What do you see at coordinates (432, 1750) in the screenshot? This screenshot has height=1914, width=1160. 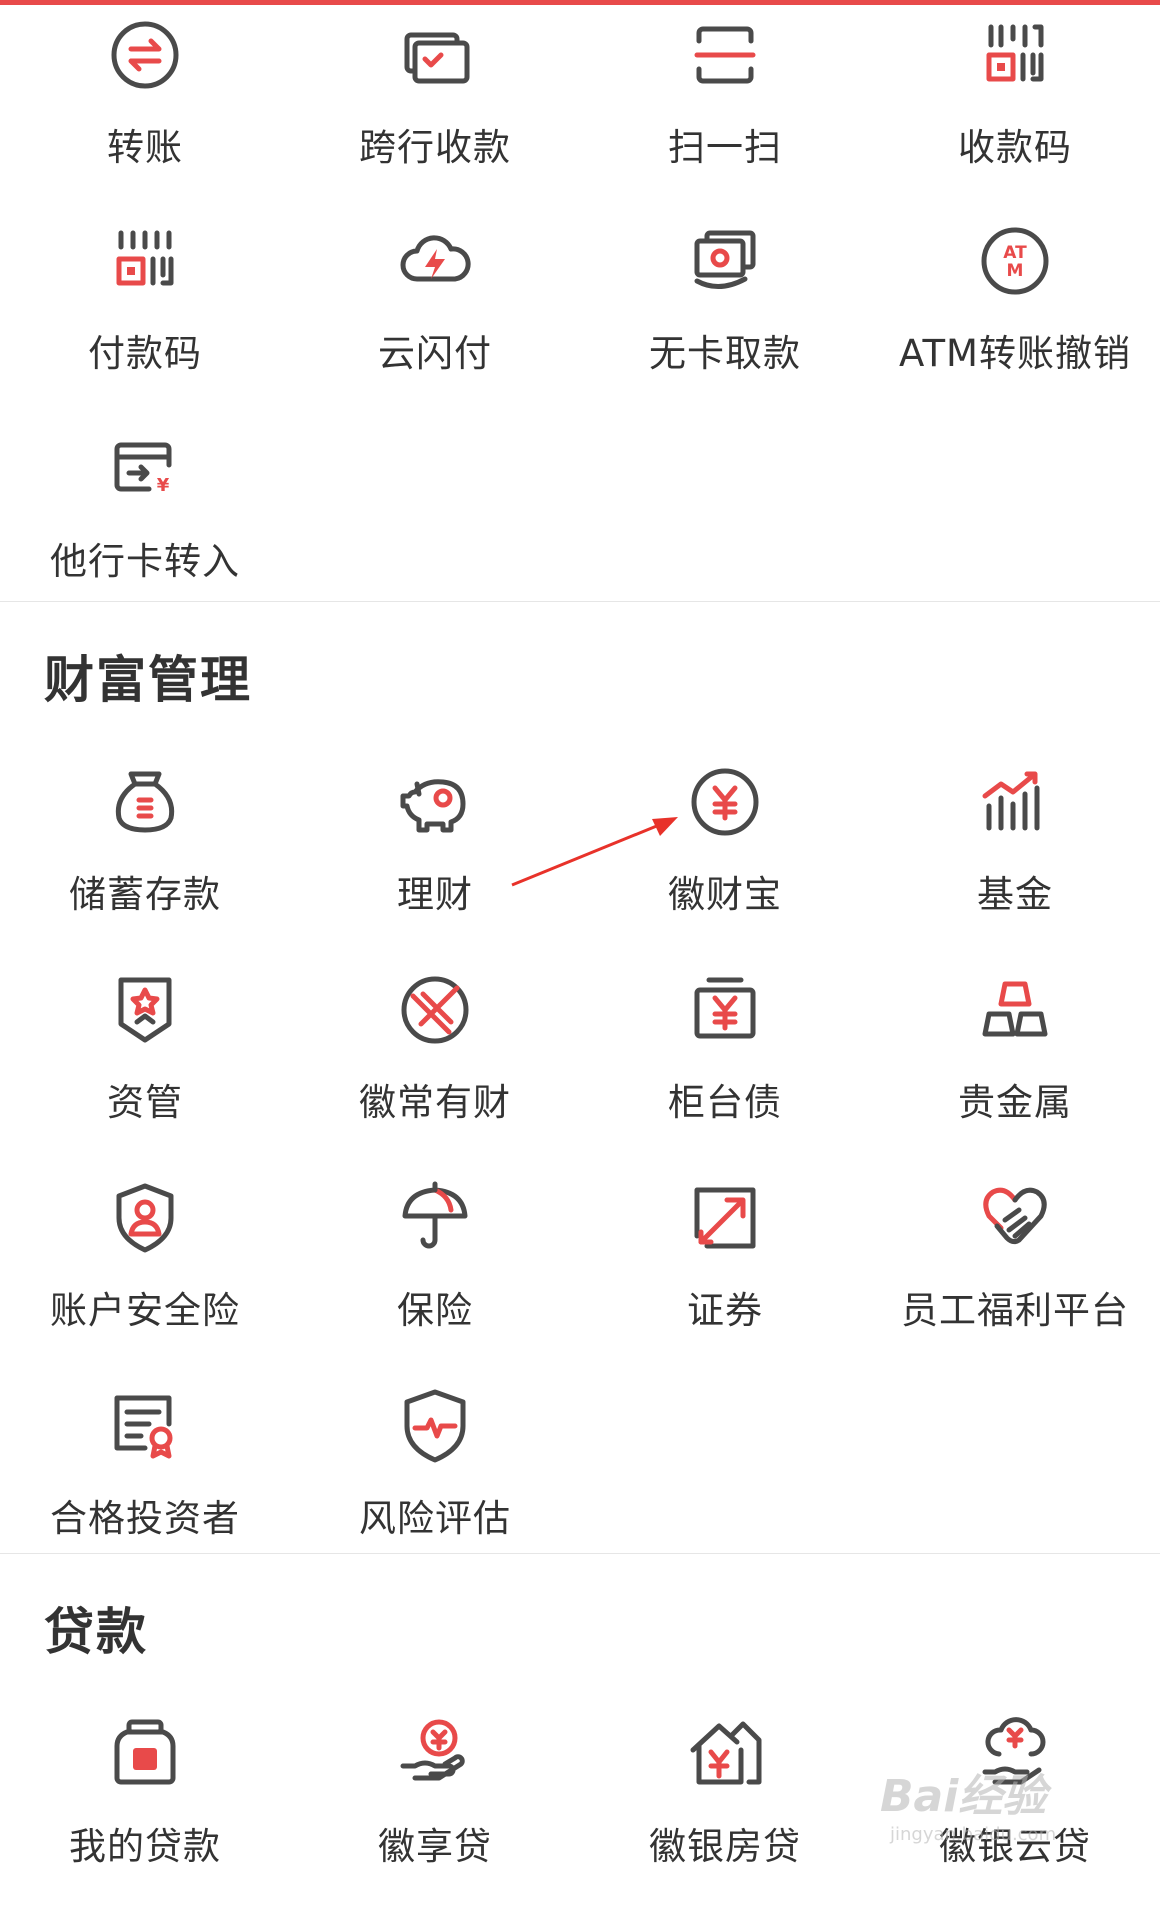 I see `hand-yen-icon` at bounding box center [432, 1750].